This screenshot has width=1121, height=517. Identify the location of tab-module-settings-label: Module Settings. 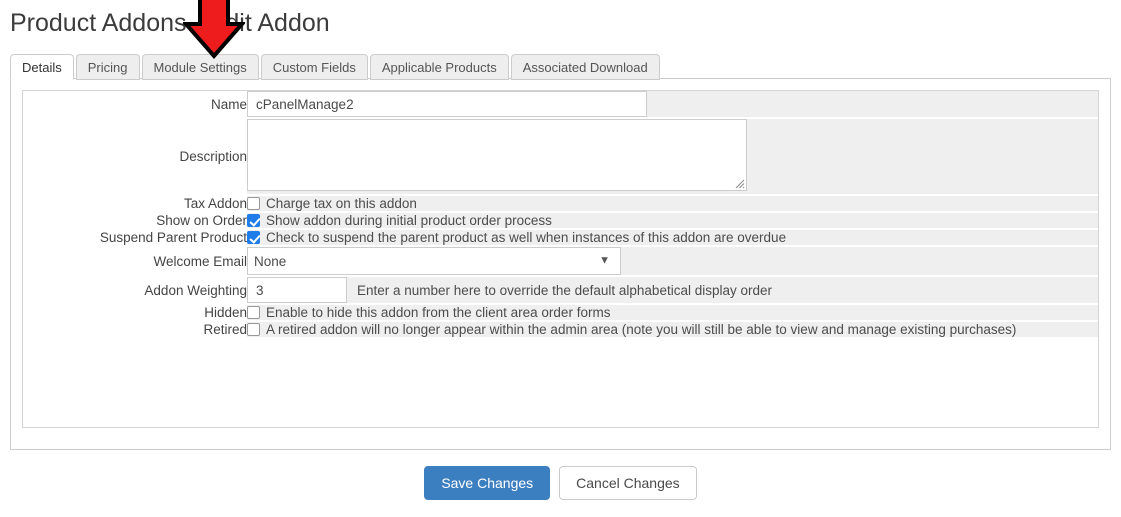
(200, 67).